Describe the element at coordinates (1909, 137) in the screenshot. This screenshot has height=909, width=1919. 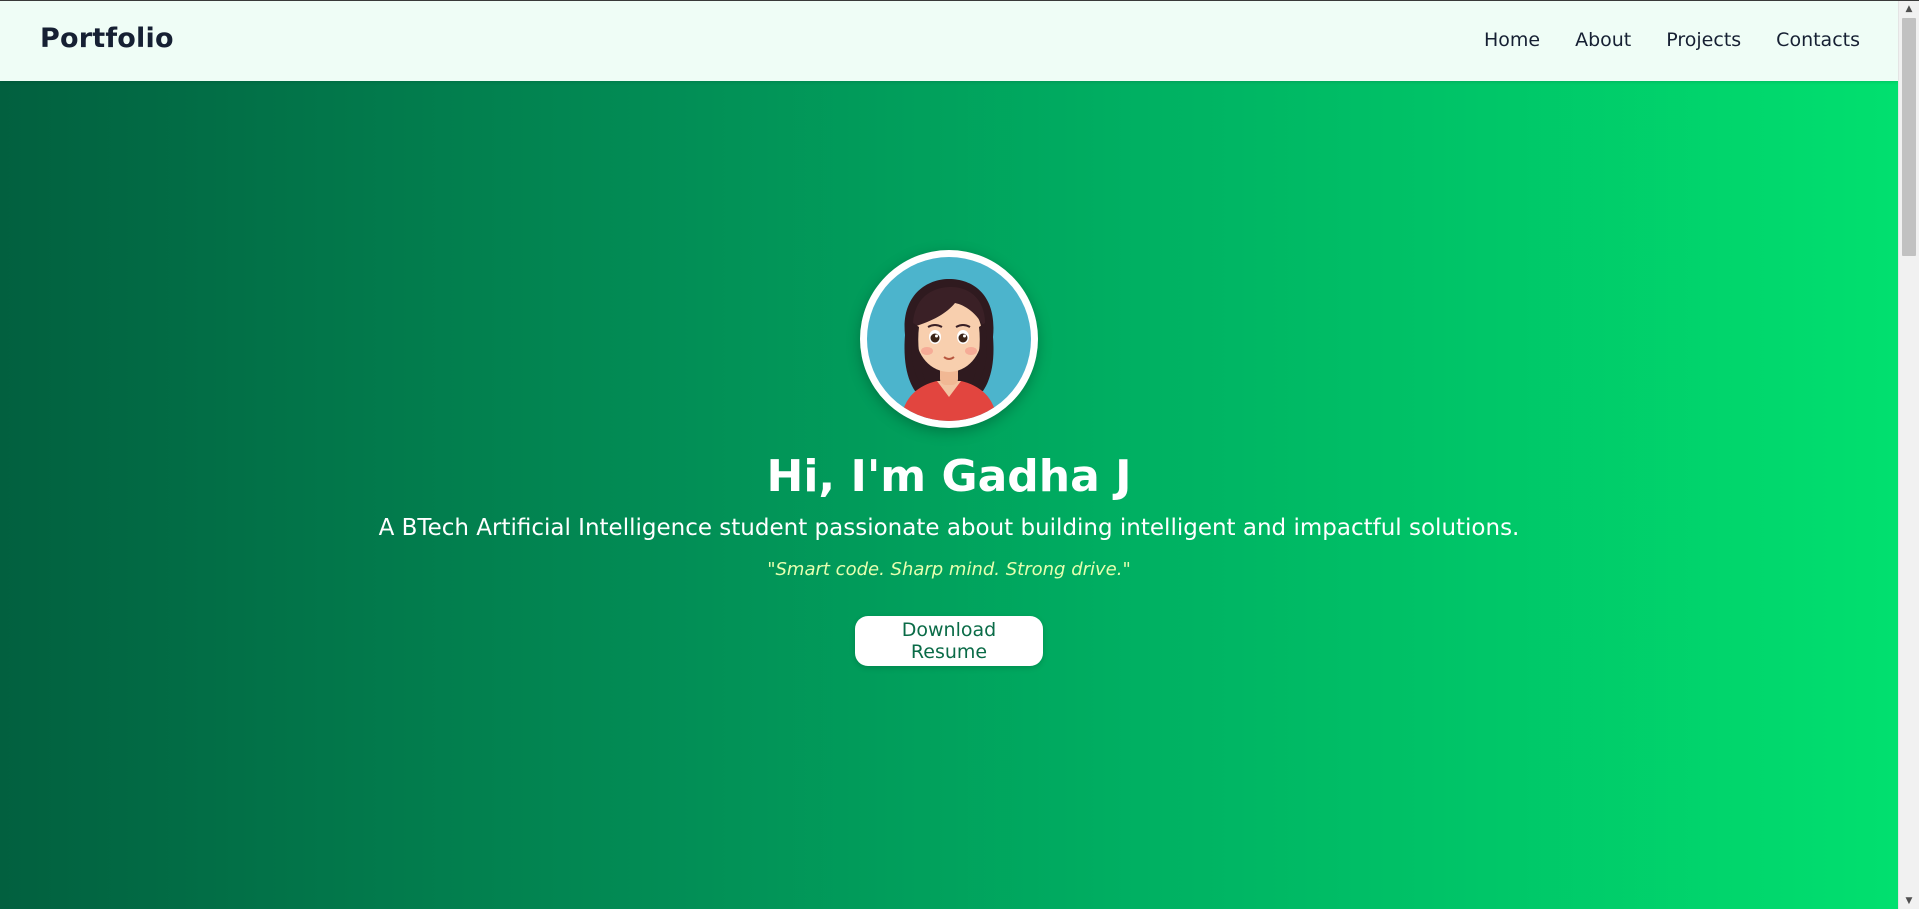
I see `scrollbar-thumb` at that location.